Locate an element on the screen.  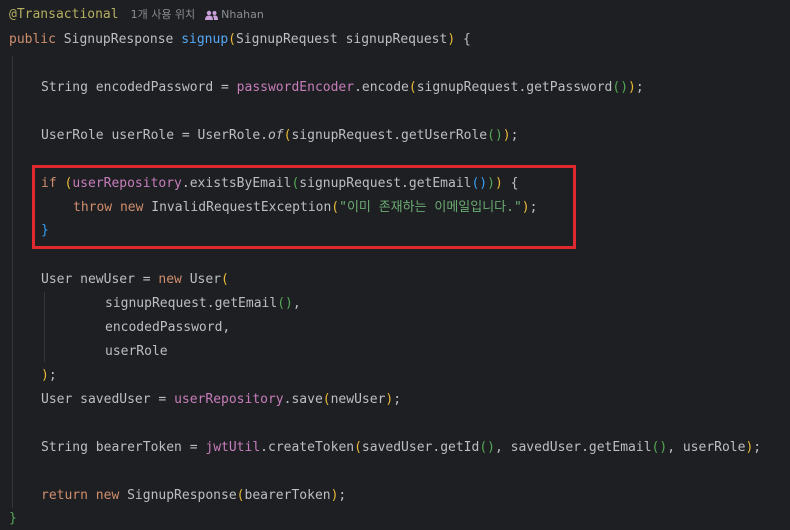
code-line-return: return new SignupResponse(bearerToken); is located at coordinates (193, 496).